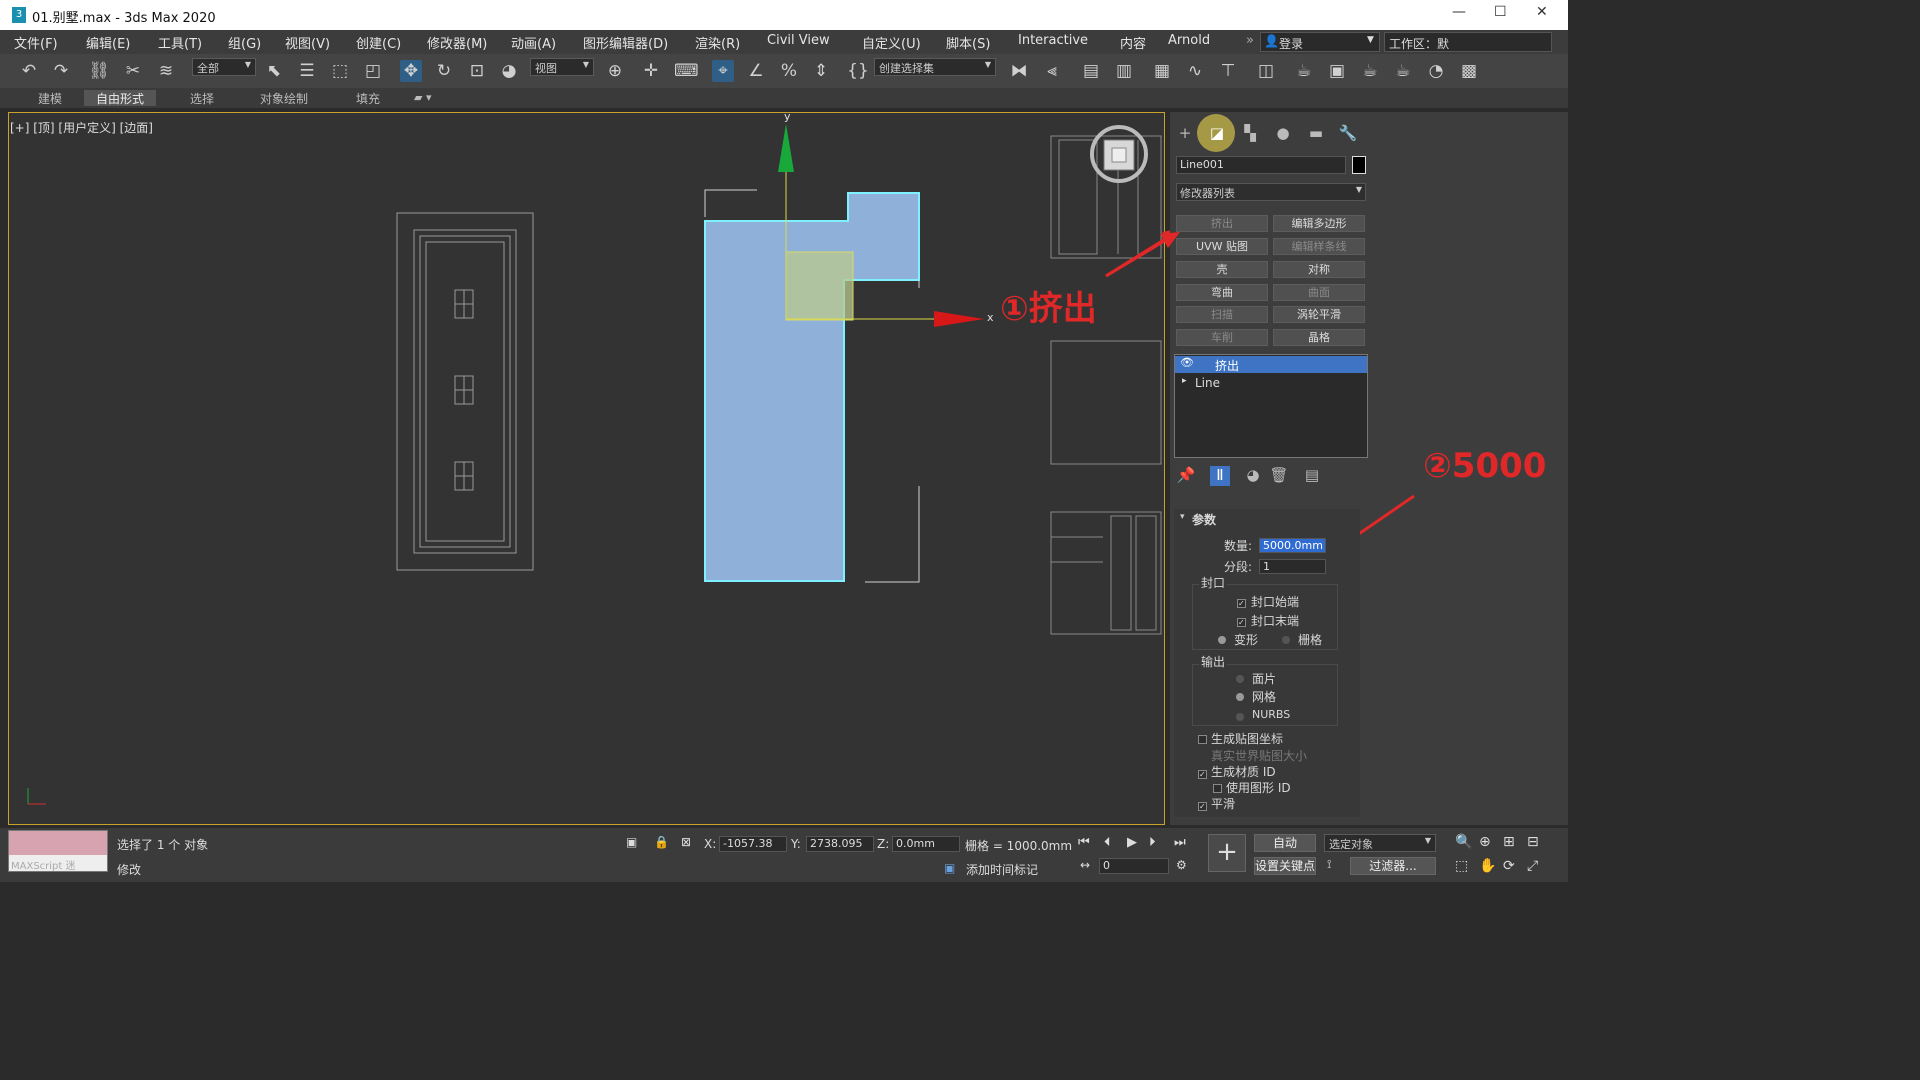 This screenshot has width=1920, height=1080. I want to click on select-by-name-icon: ☰, so click(307, 71).